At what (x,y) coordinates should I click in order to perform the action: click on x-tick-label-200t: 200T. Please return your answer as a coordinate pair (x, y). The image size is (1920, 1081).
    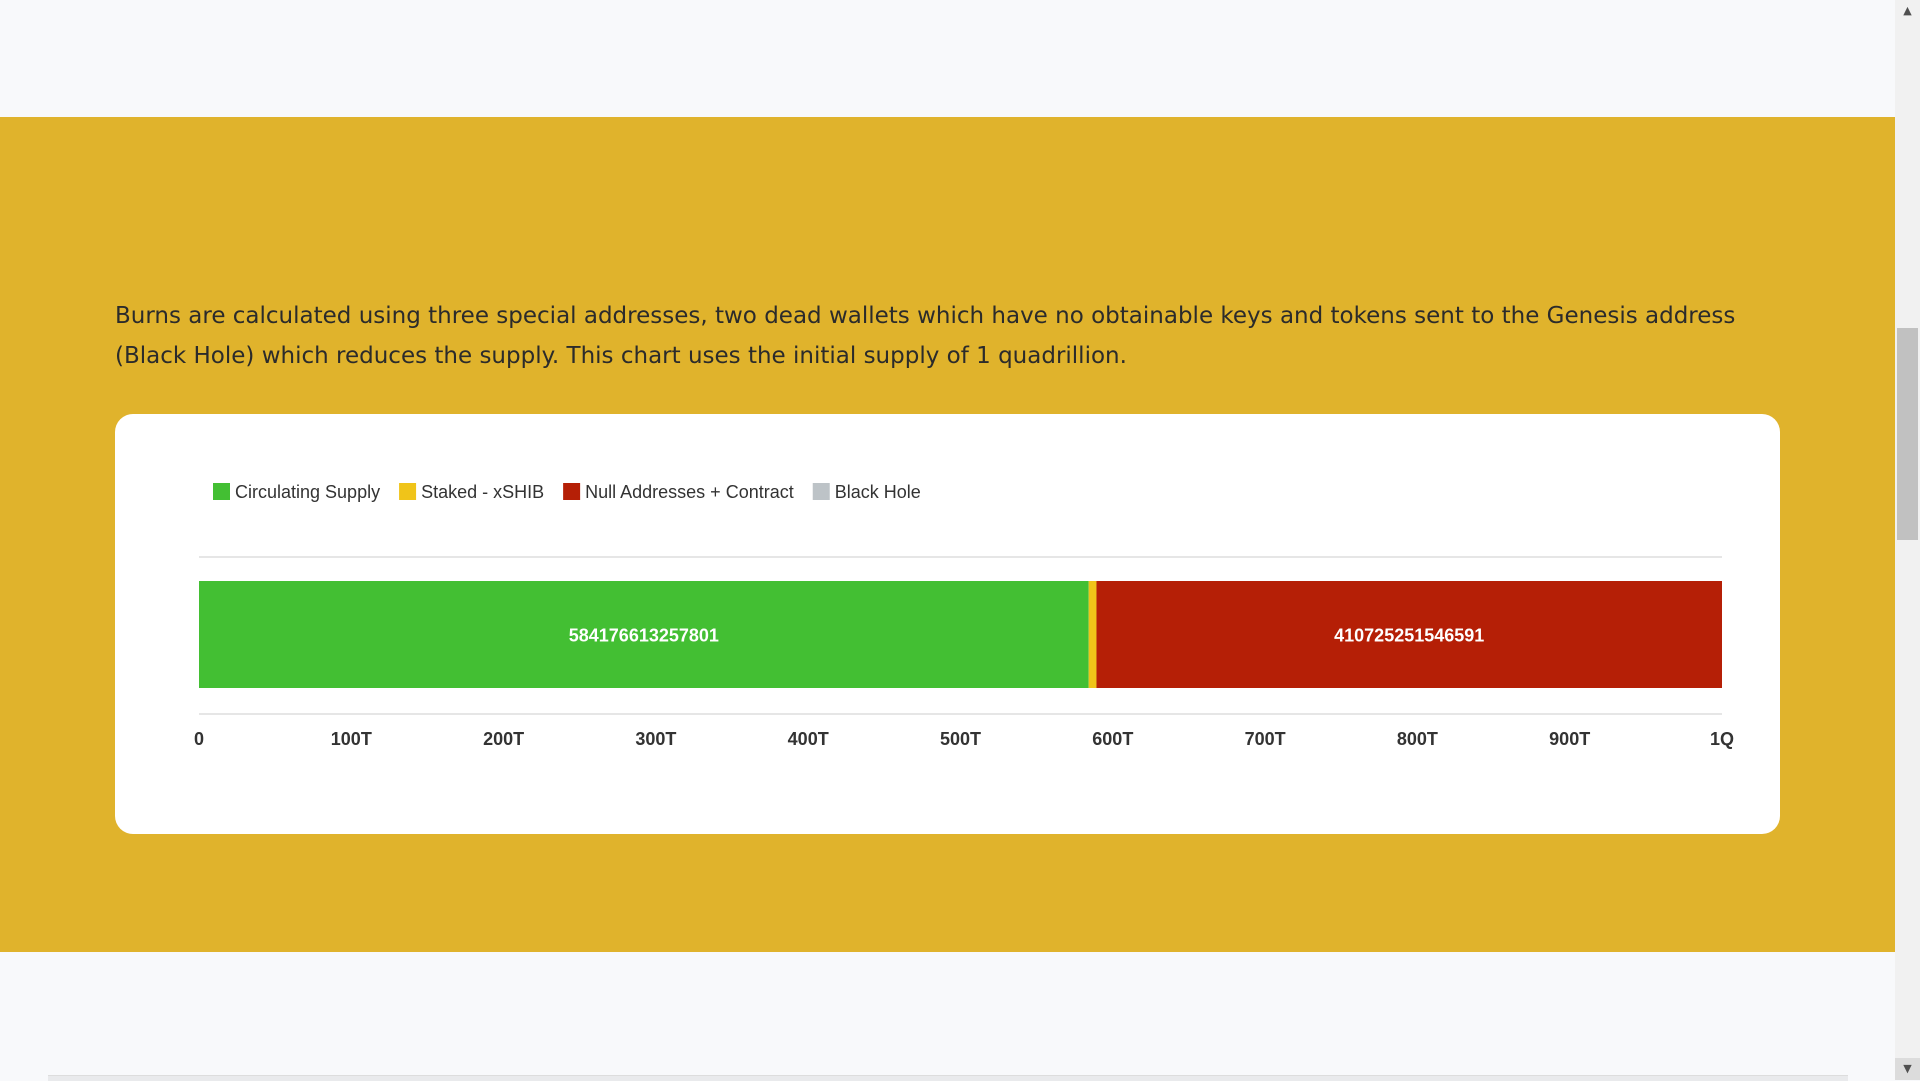
    Looking at the image, I should click on (503, 739).